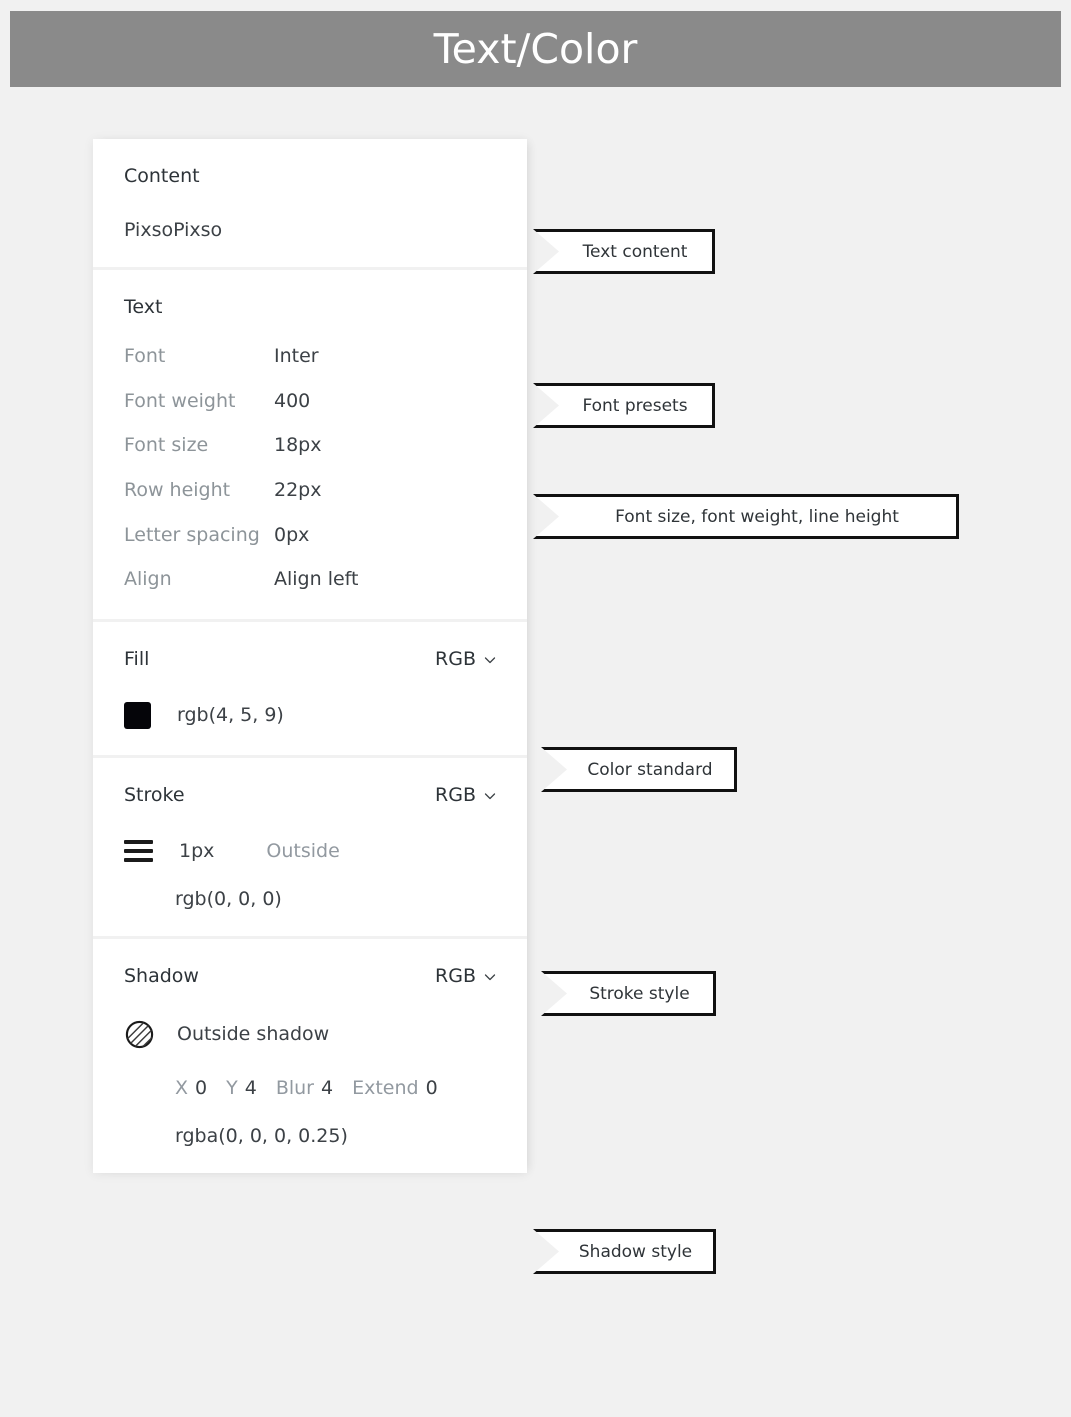 The height and width of the screenshot is (1417, 1071). Describe the element at coordinates (291, 536) in the screenshot. I see `prop-value-letter-spacing: 0px` at that location.